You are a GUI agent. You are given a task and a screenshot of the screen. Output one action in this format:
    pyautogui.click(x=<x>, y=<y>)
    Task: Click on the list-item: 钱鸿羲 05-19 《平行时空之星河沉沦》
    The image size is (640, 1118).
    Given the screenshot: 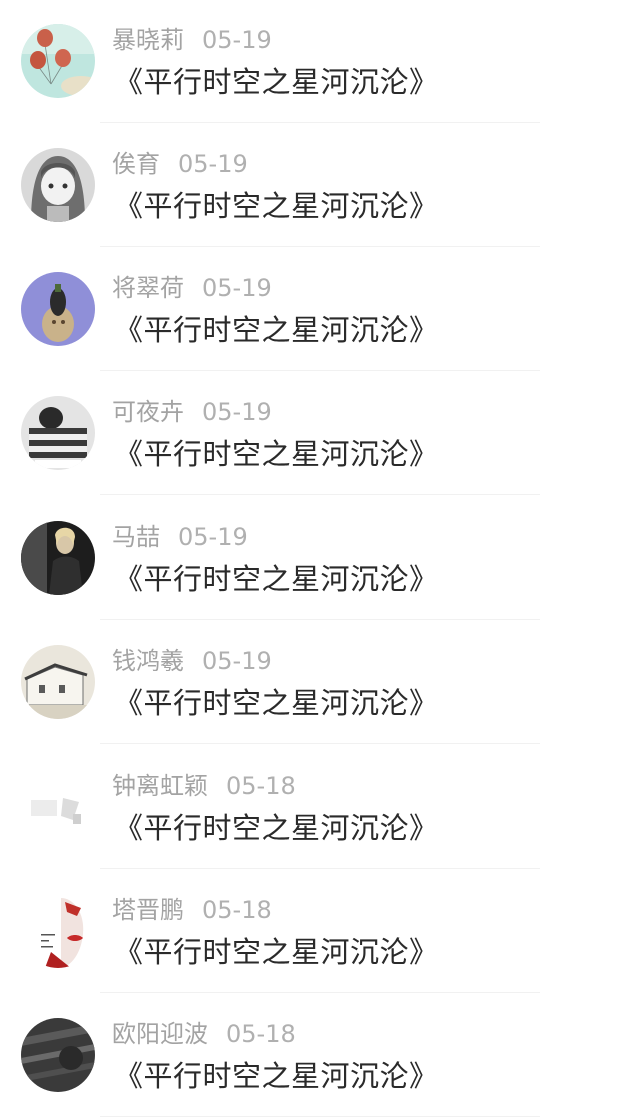 What is the action you would take?
    pyautogui.click(x=320, y=683)
    